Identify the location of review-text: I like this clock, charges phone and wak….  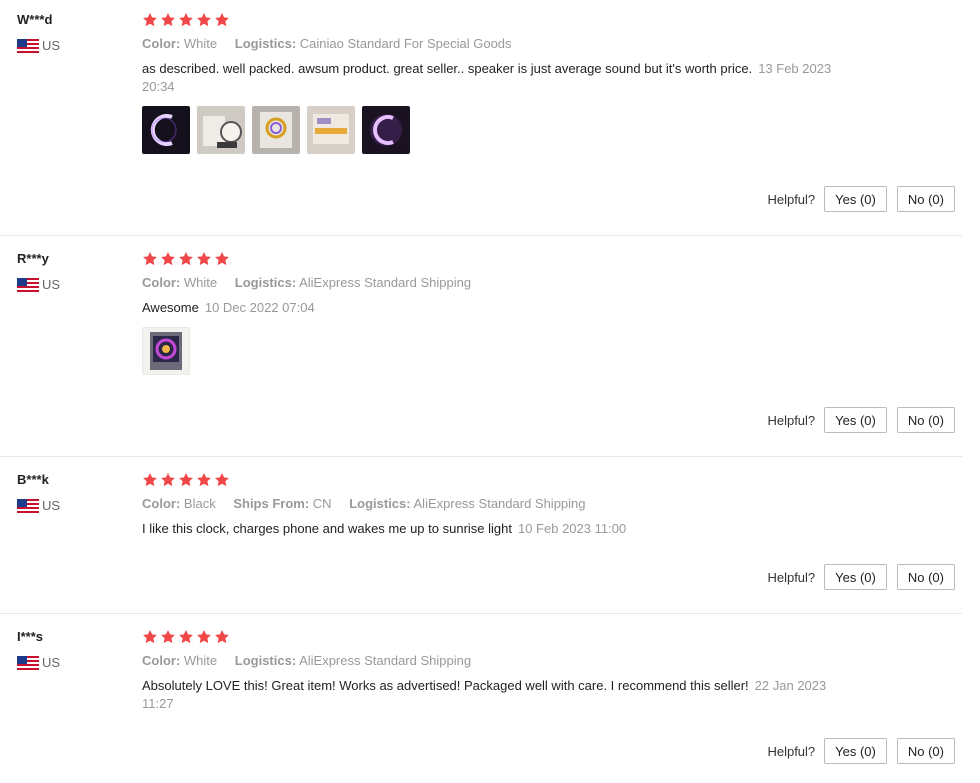
(384, 528).